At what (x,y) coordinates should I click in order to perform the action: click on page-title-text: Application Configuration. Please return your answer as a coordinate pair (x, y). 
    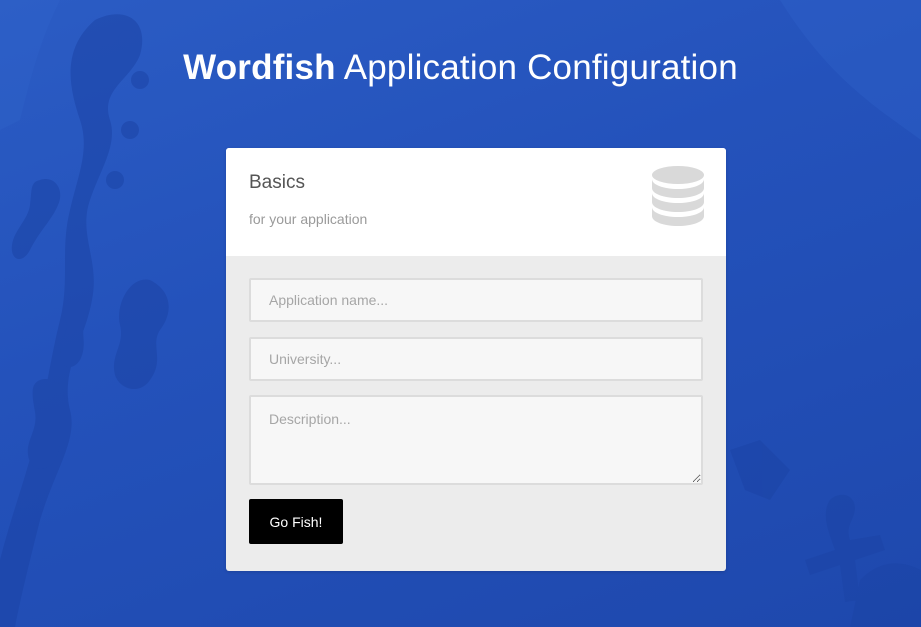
    Looking at the image, I should click on (536, 67).